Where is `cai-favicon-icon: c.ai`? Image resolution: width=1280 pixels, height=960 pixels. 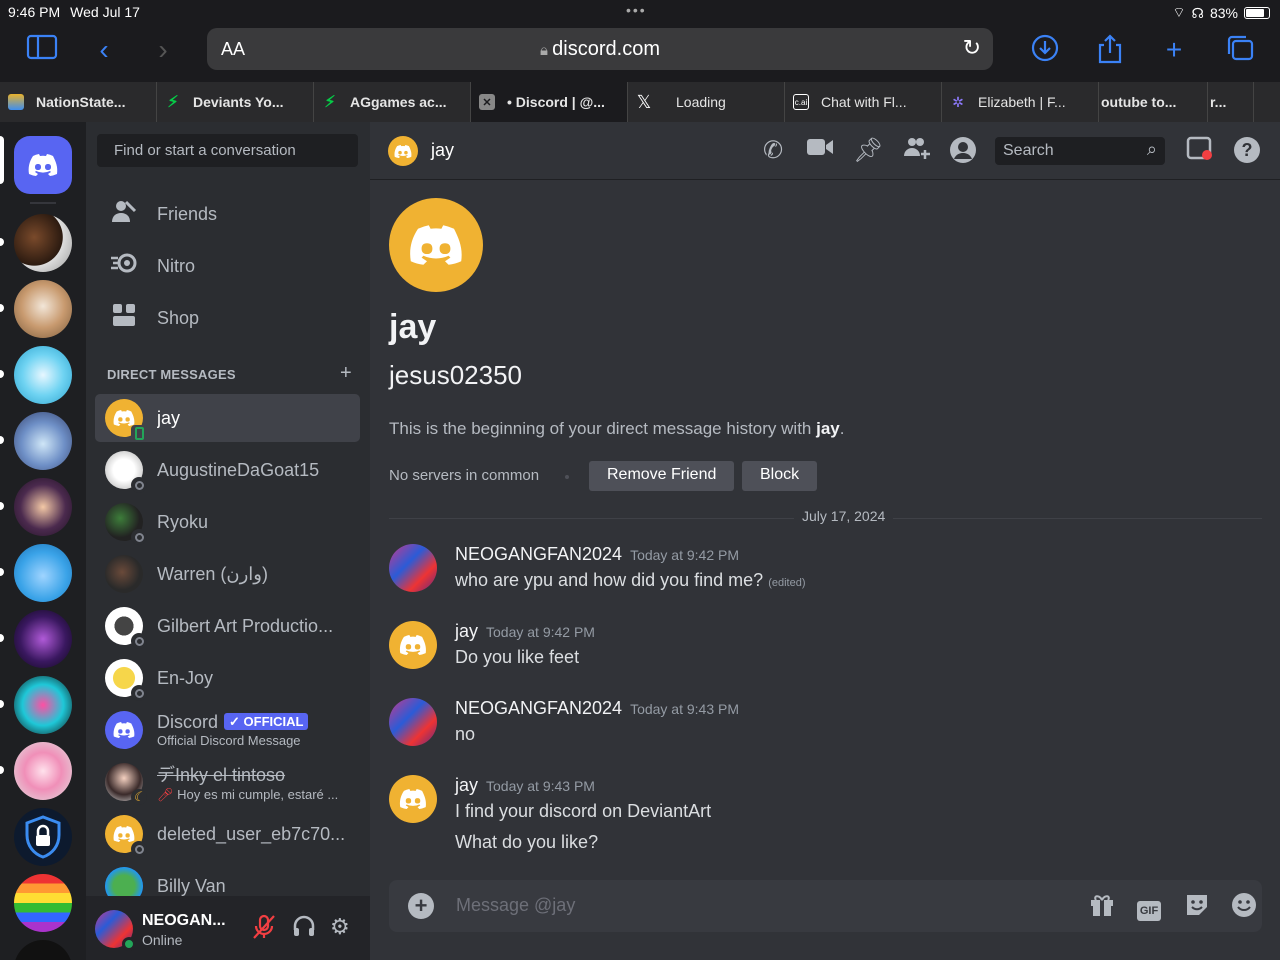
cai-favicon-icon: c.ai is located at coordinates (801, 102).